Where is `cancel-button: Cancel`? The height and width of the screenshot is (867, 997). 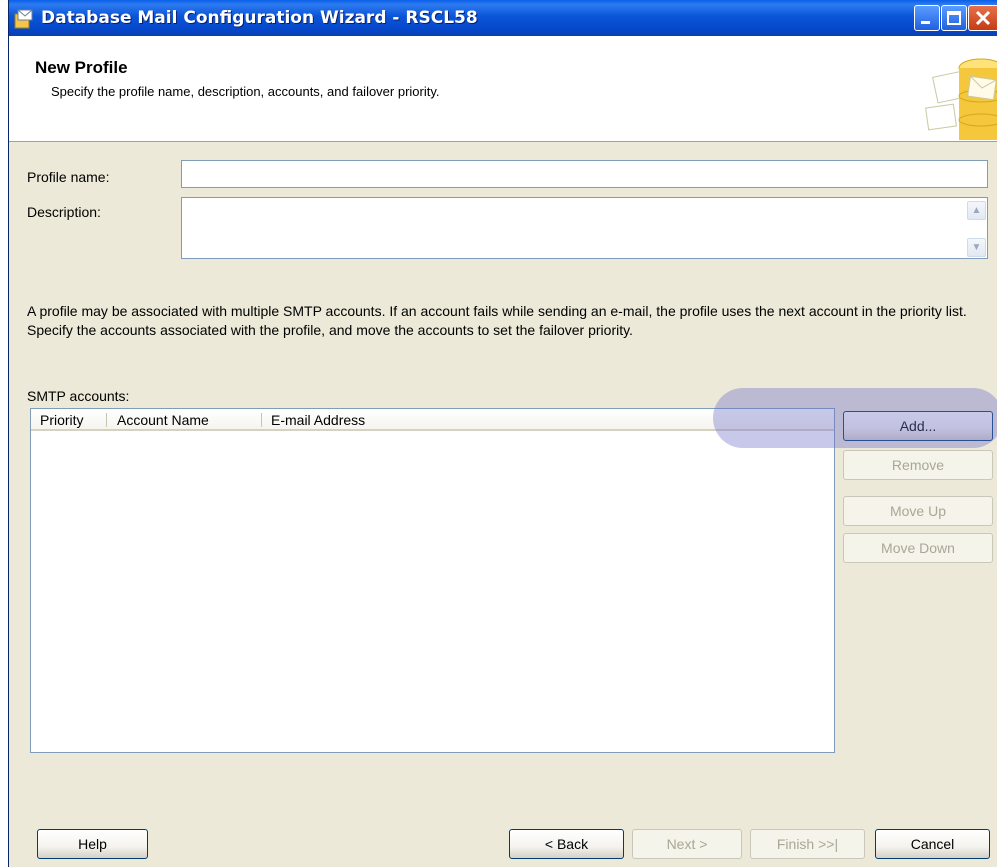
cancel-button: Cancel is located at coordinates (932, 844).